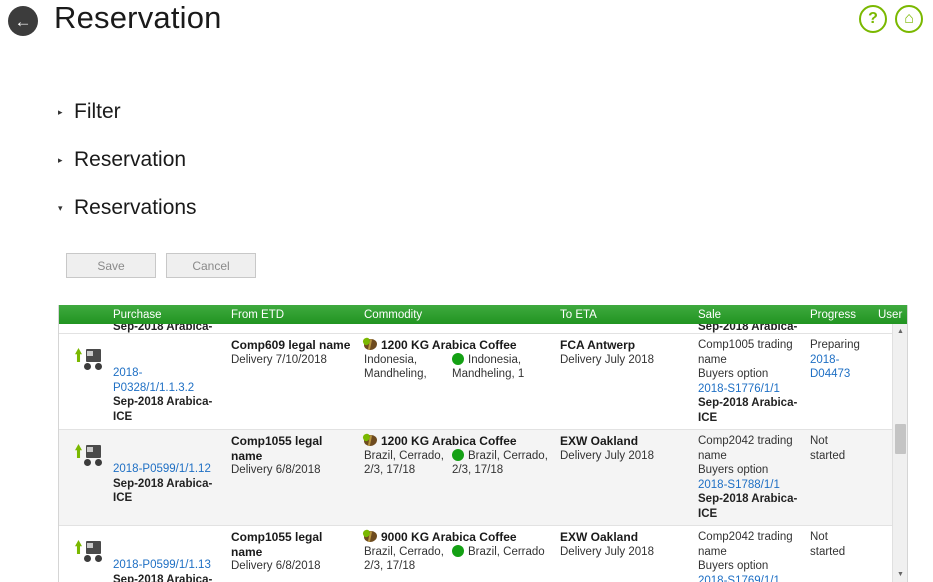  Describe the element at coordinates (889, 315) in the screenshot. I see `column-header-user: User` at that location.